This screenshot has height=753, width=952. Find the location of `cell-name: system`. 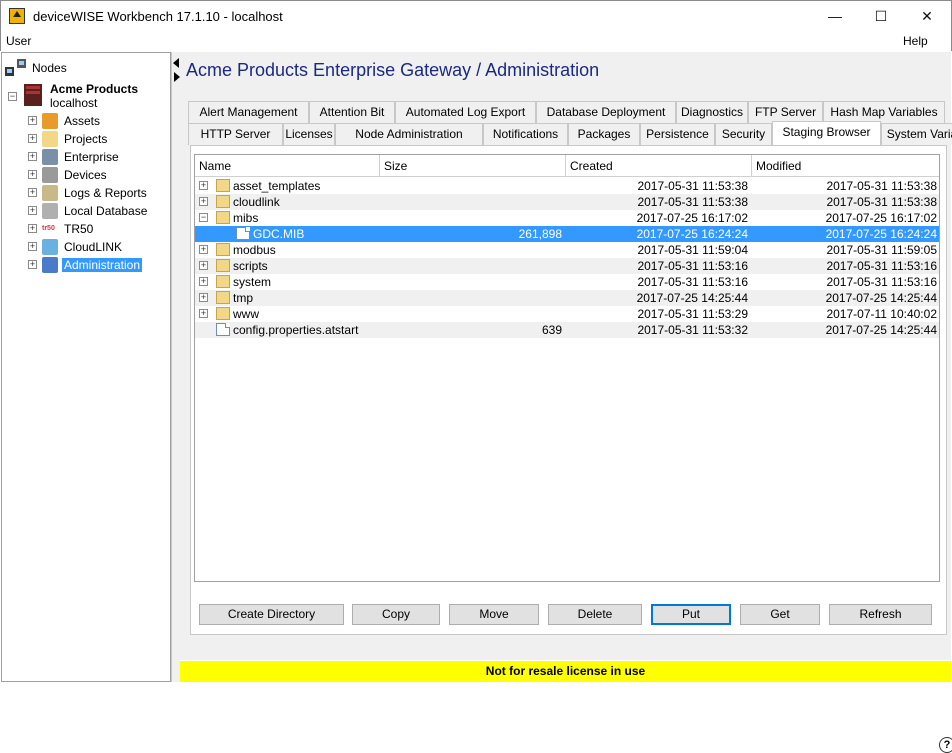

cell-name: system is located at coordinates (252, 282).